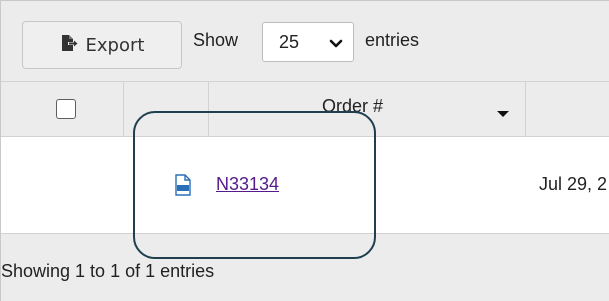 This screenshot has height=301, width=609. Describe the element at coordinates (289, 41) in the screenshot. I see `page-length-value: 25` at that location.